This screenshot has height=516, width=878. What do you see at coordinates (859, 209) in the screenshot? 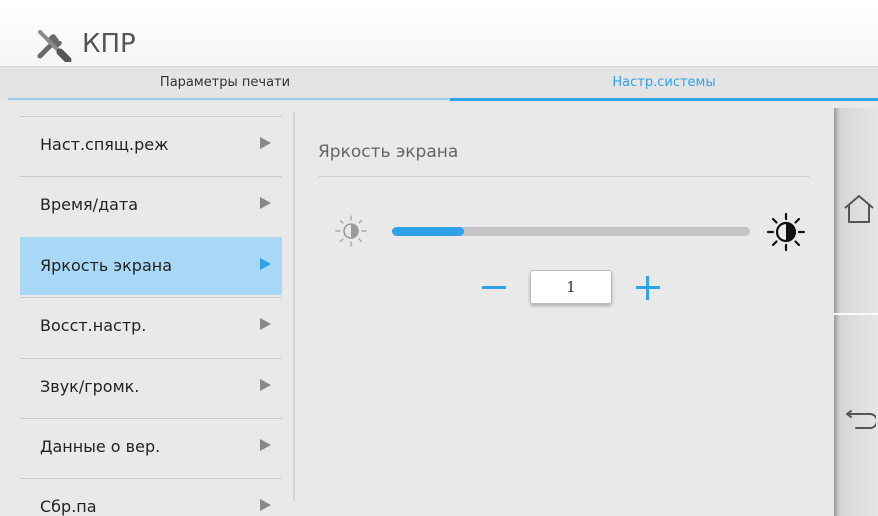
I see `home-icon` at bounding box center [859, 209].